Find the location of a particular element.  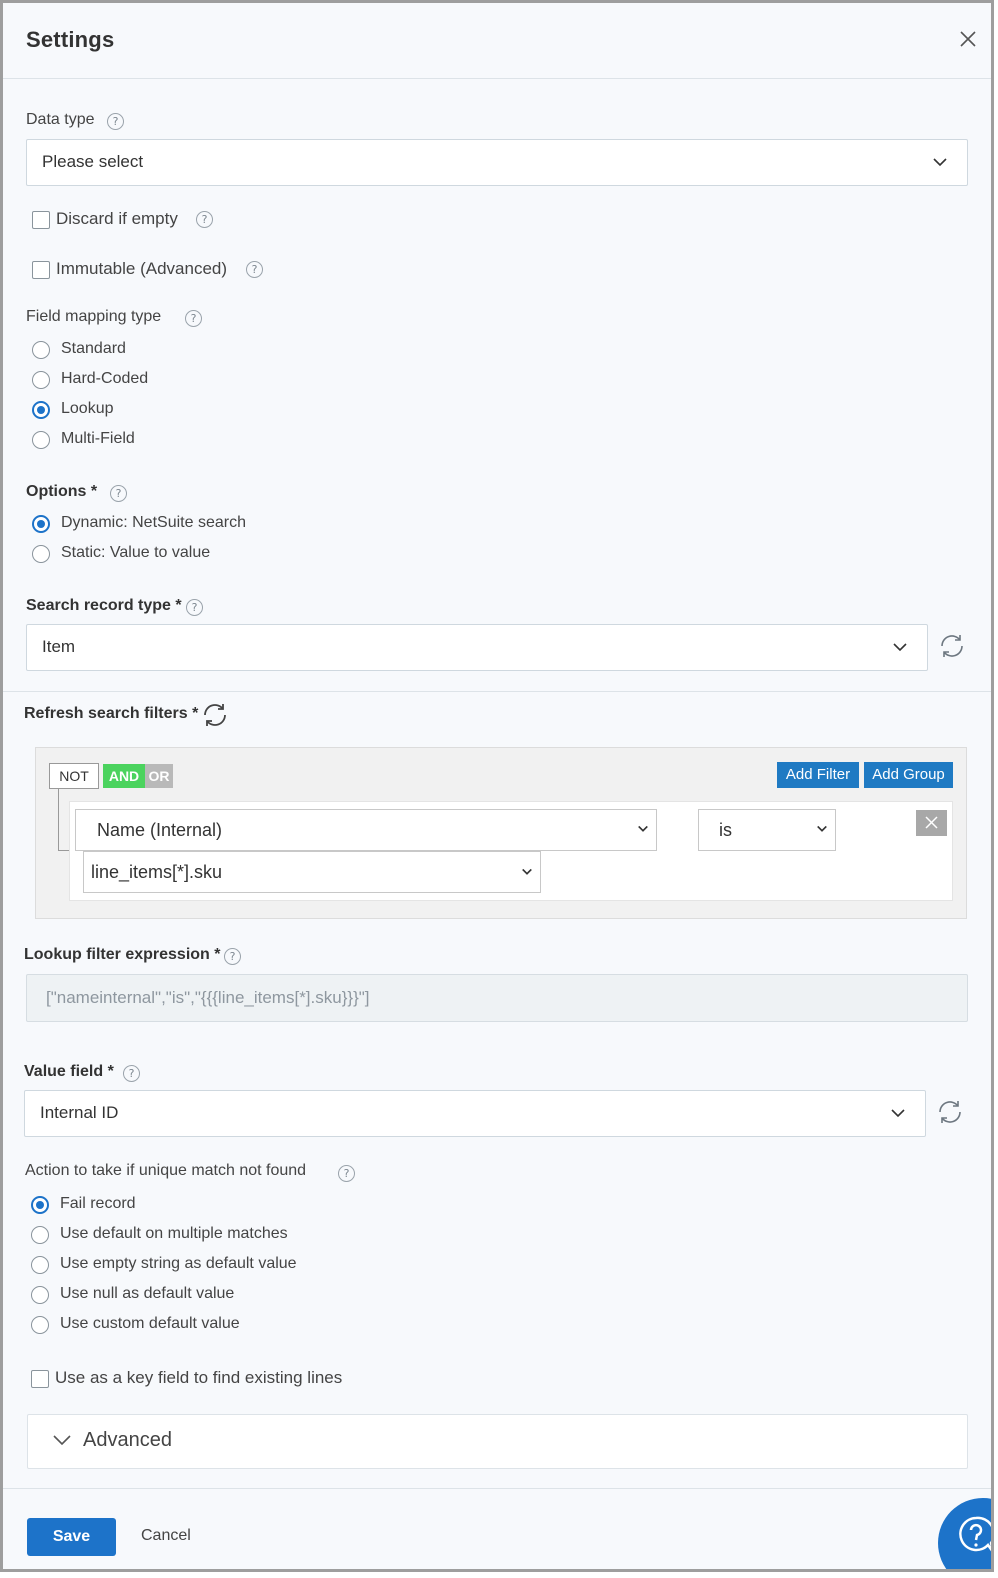

options-help-icon: ? is located at coordinates (118, 493).